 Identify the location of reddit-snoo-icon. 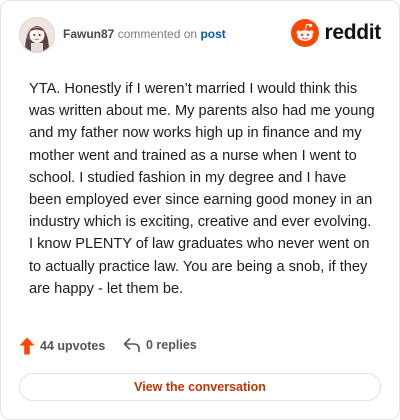
(305, 33).